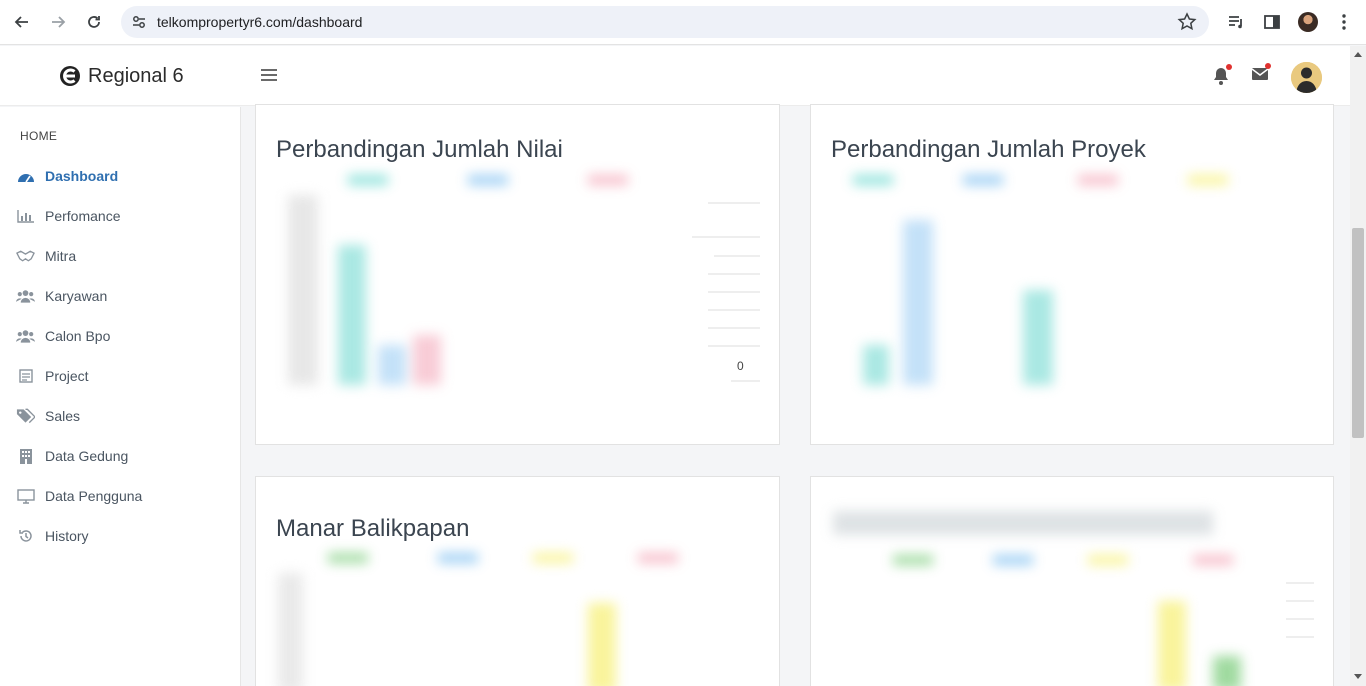 The width and height of the screenshot is (1366, 686). Describe the element at coordinates (25, 456) in the screenshot. I see `building-icon` at that location.